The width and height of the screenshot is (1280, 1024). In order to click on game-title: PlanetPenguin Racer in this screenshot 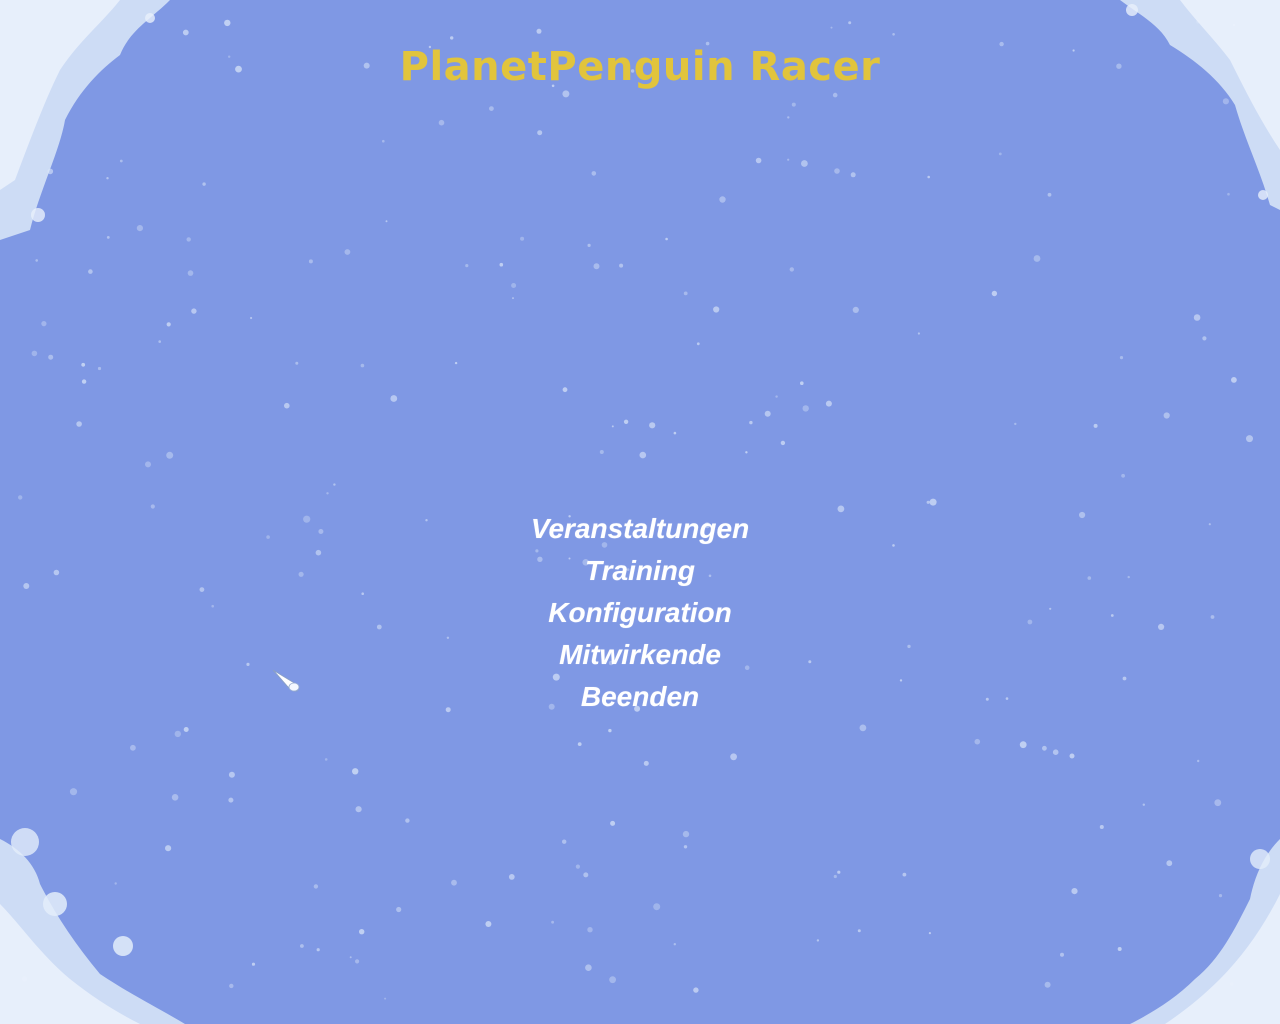, I will do `click(640, 67)`.